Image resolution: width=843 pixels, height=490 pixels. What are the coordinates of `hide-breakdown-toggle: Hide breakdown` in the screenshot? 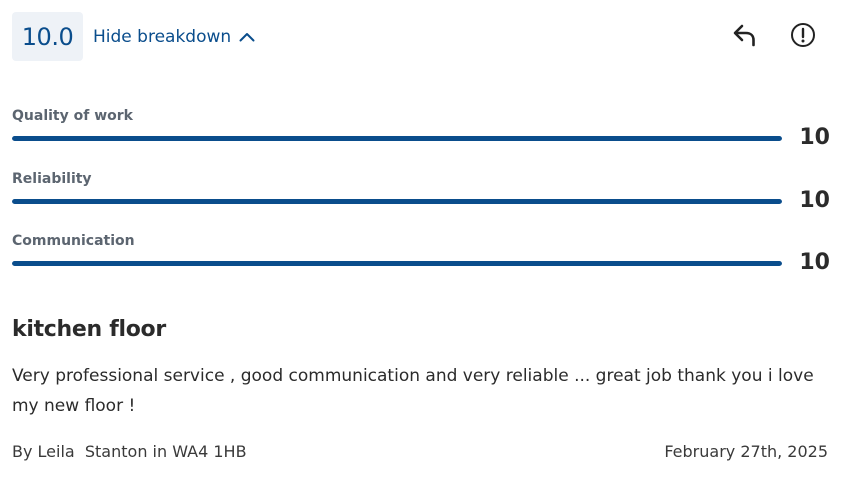 It's located at (174, 36).